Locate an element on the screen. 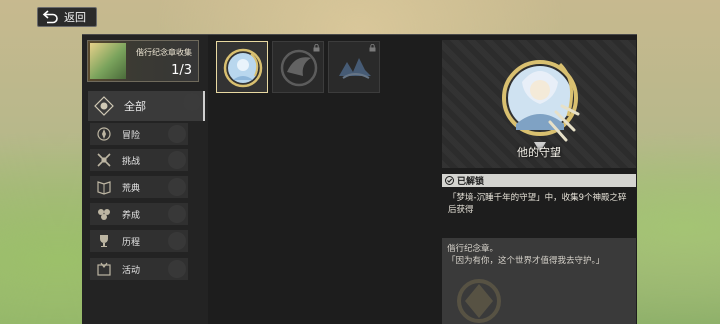 The image size is (720, 324). trophy-icon is located at coordinates (104, 241).